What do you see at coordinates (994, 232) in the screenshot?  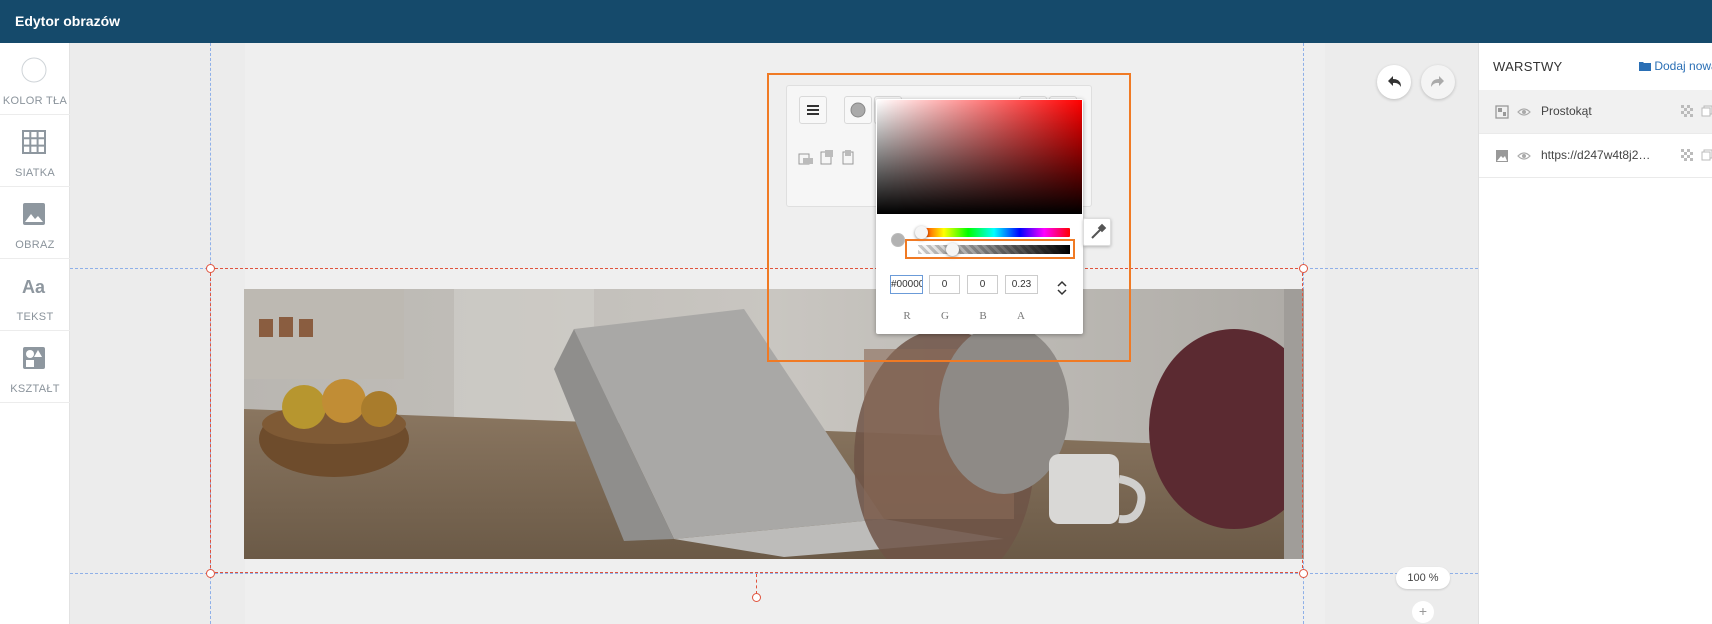 I see `hue-slider` at bounding box center [994, 232].